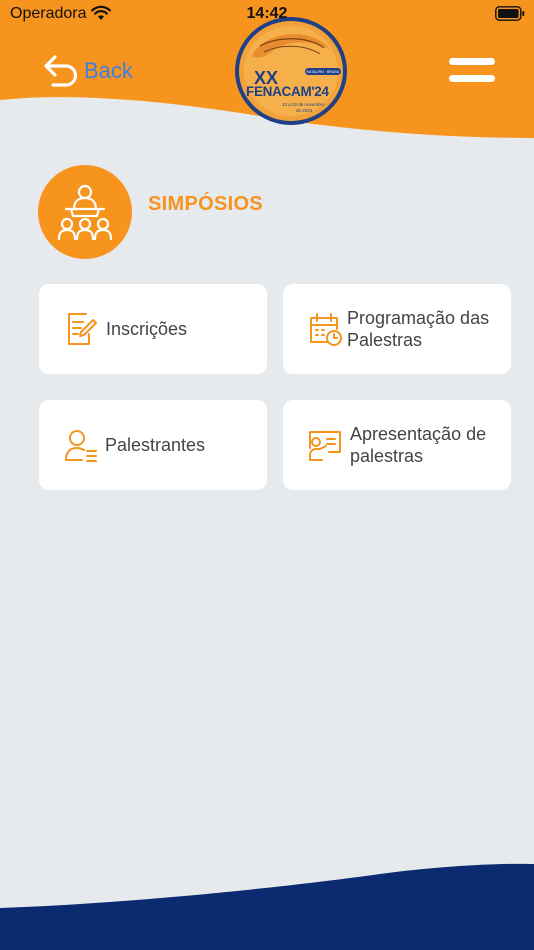 The height and width of the screenshot is (950, 534). I want to click on palestrantes-card: Palestrantes, so click(153, 445).